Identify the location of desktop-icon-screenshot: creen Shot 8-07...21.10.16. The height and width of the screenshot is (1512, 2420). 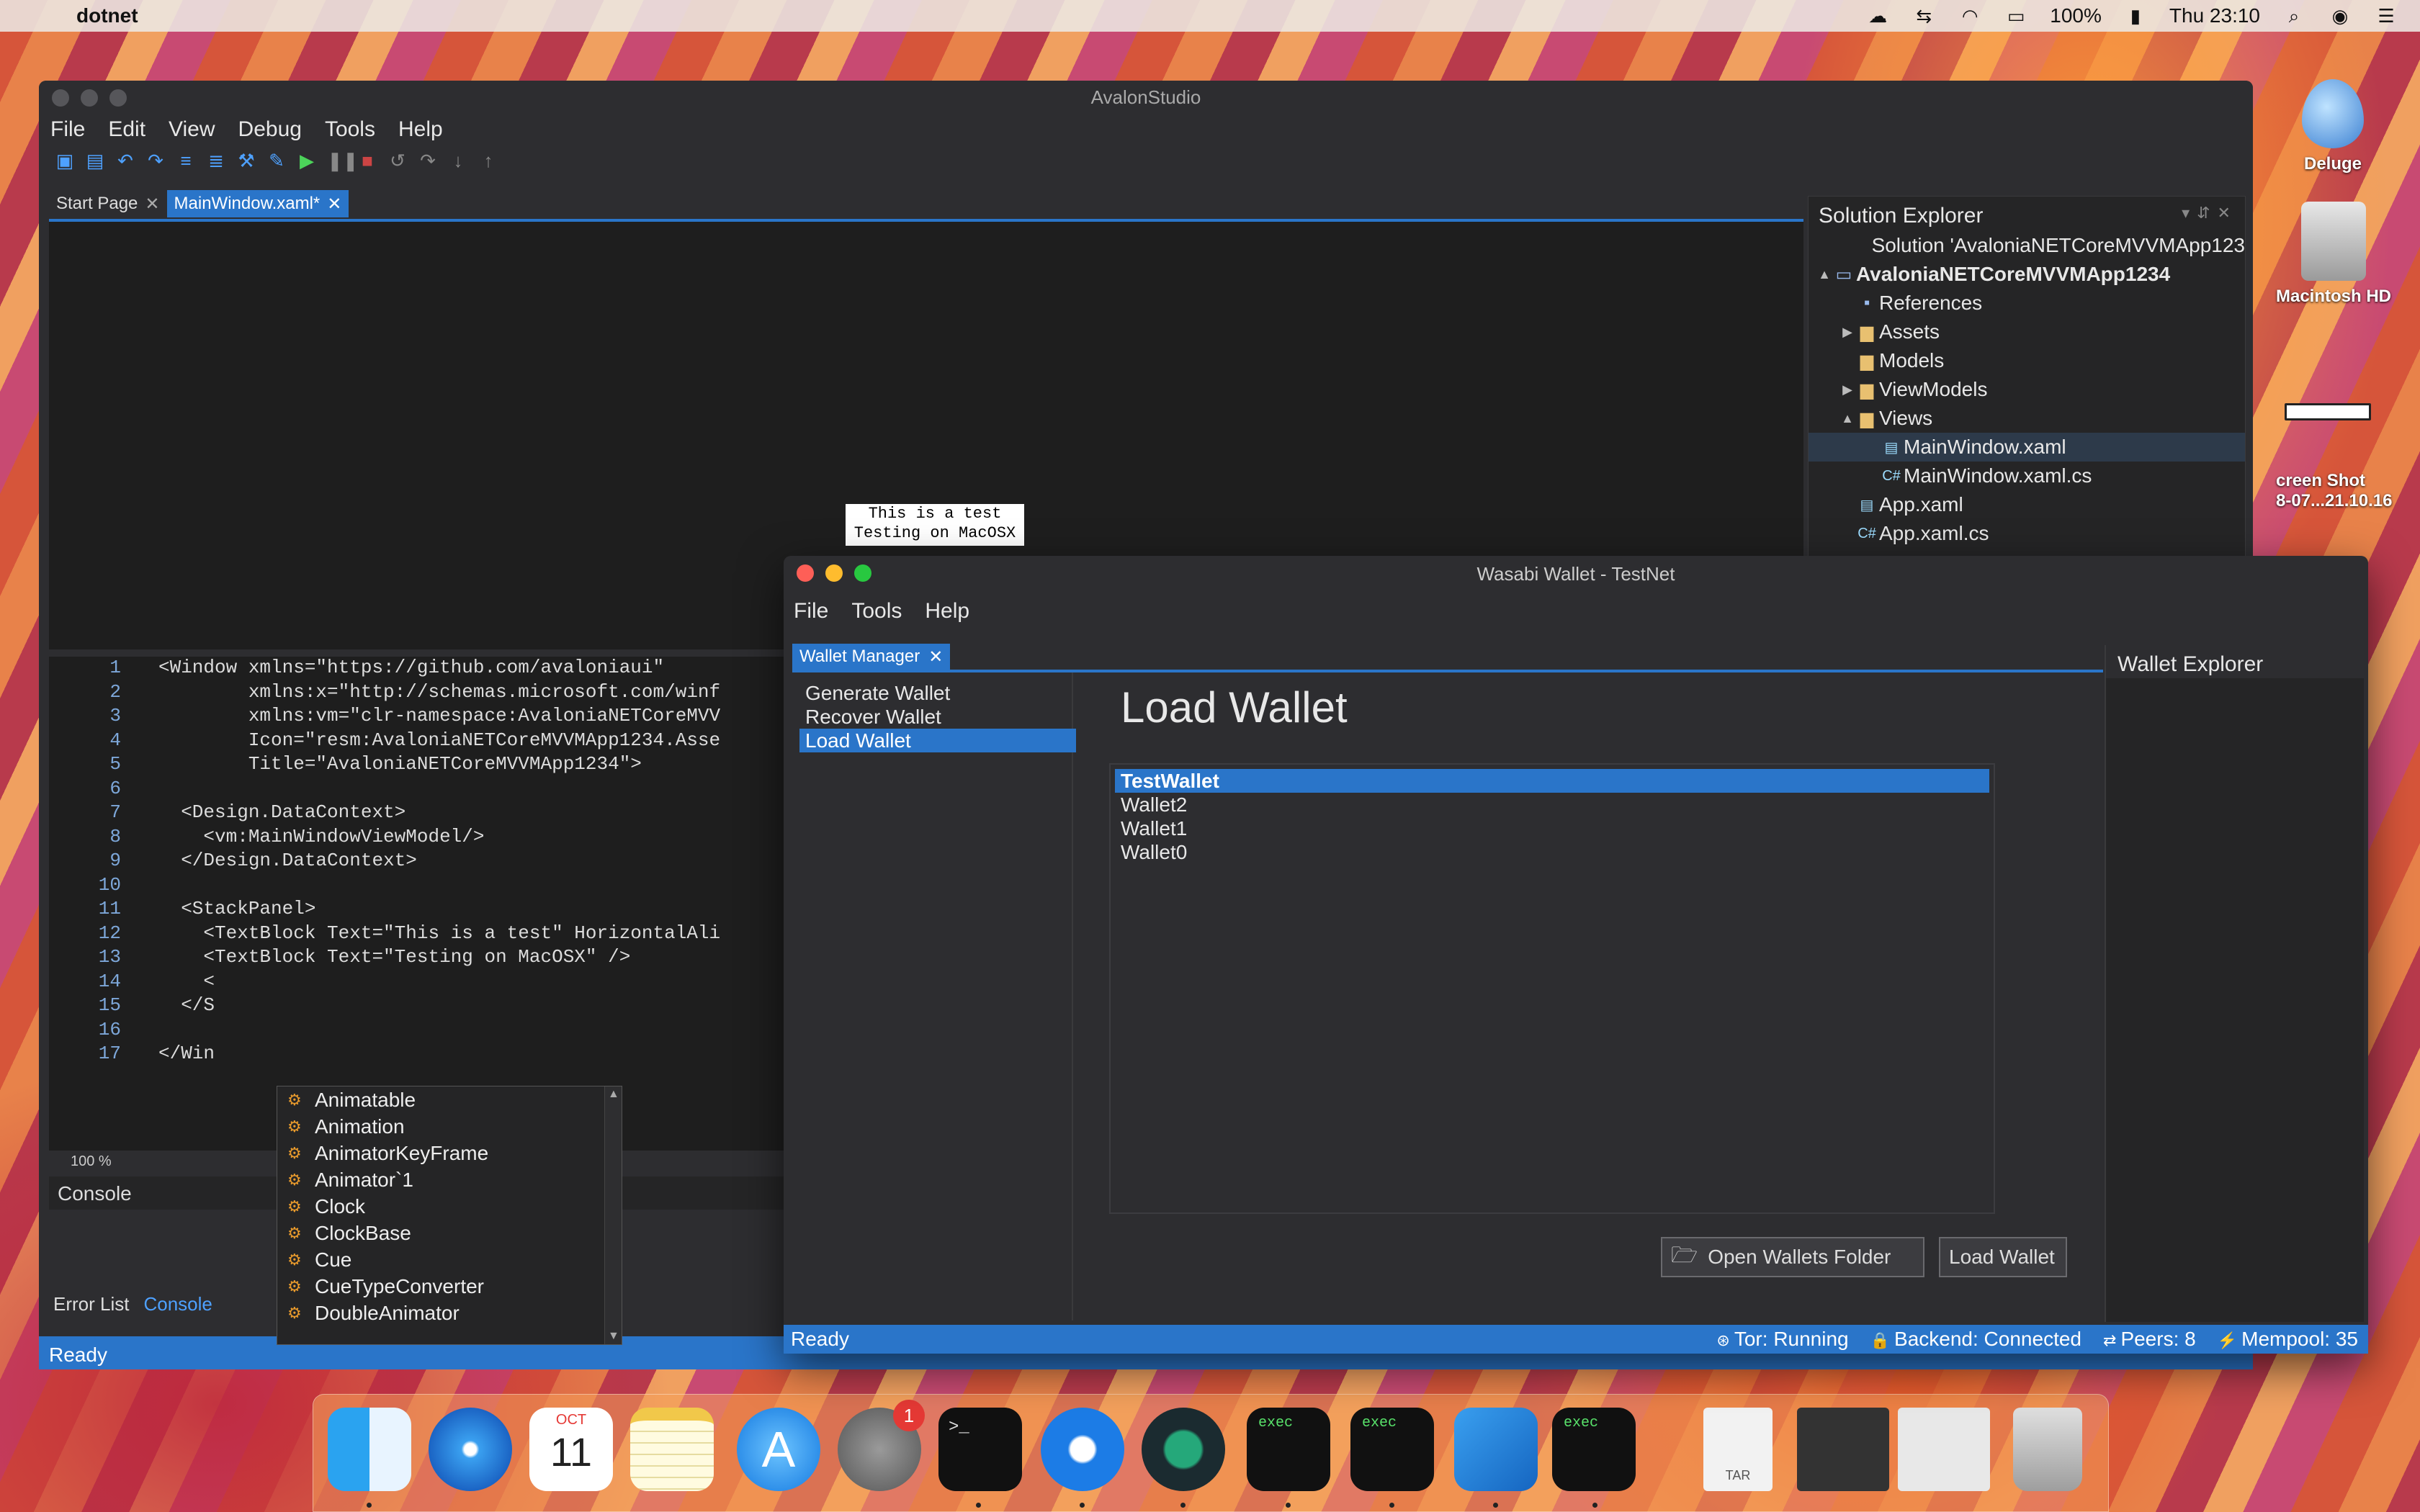
(2348, 457).